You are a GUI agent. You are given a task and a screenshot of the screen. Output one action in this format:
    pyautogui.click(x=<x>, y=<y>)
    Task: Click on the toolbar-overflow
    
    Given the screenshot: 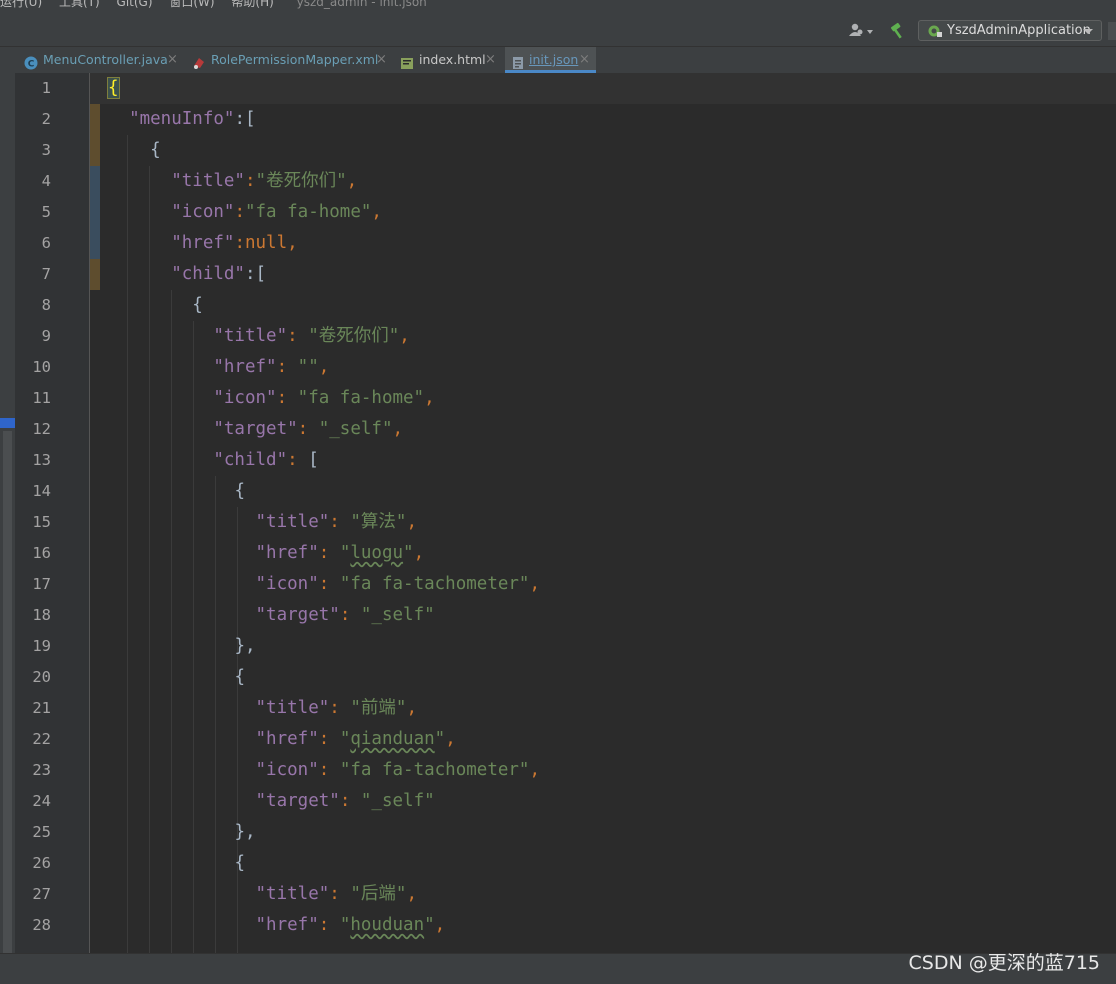 What is the action you would take?
    pyautogui.click(x=1112, y=31)
    